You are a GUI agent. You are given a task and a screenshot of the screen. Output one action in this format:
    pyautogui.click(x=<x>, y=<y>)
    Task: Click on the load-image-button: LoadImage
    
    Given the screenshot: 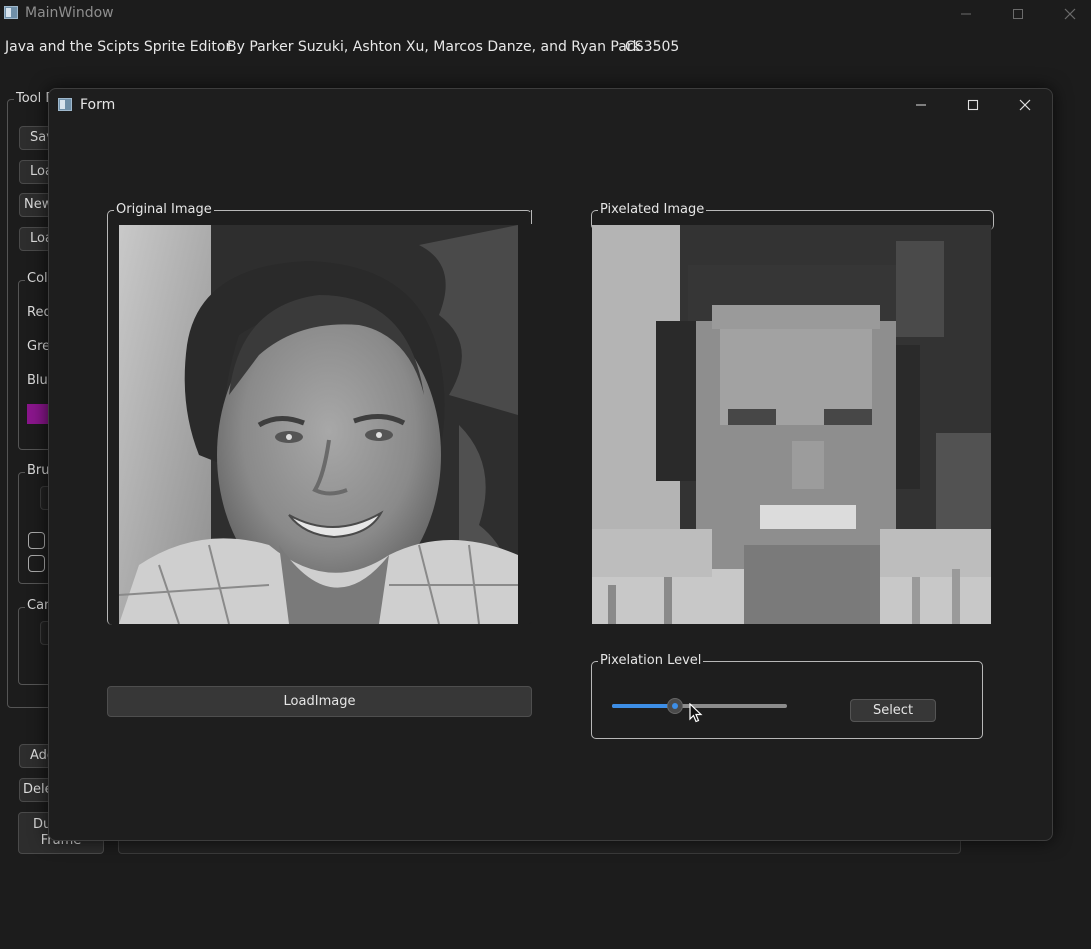 What is the action you would take?
    pyautogui.click(x=319, y=701)
    